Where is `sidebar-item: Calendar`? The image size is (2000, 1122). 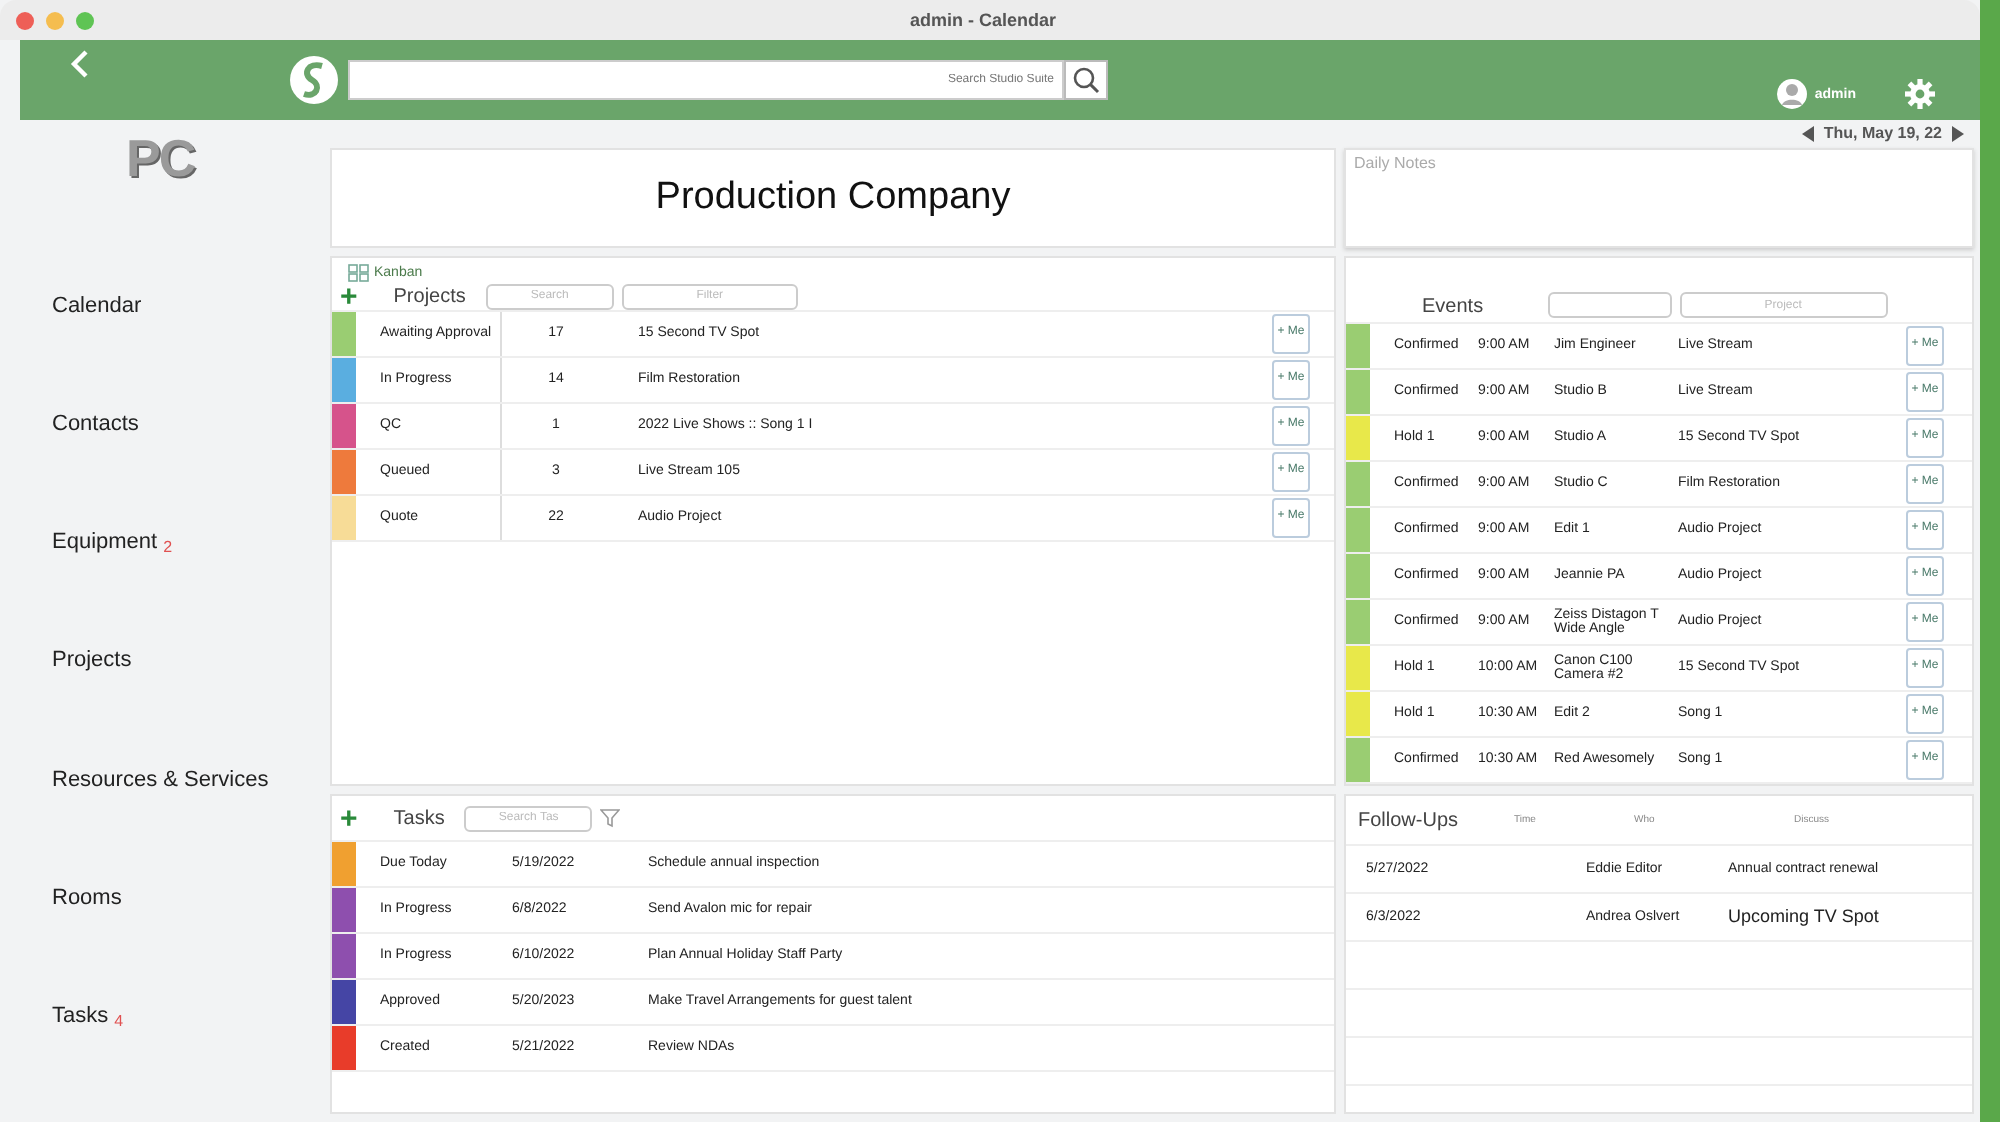
sidebar-item: Calendar is located at coordinates (81, 353).